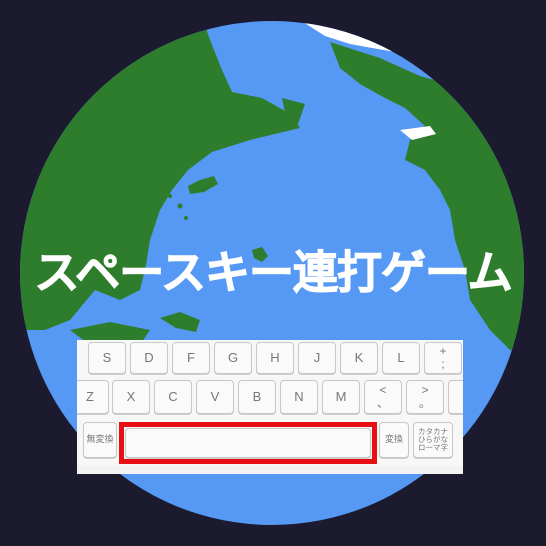 This screenshot has height=546, width=546. What do you see at coordinates (149, 358) in the screenshot?
I see `key-d: D` at bounding box center [149, 358].